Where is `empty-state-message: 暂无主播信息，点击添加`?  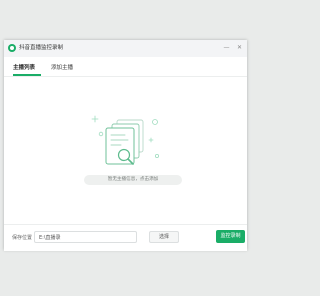
empty-state-message: 暂无主播信息，点击添加 is located at coordinates (133, 180).